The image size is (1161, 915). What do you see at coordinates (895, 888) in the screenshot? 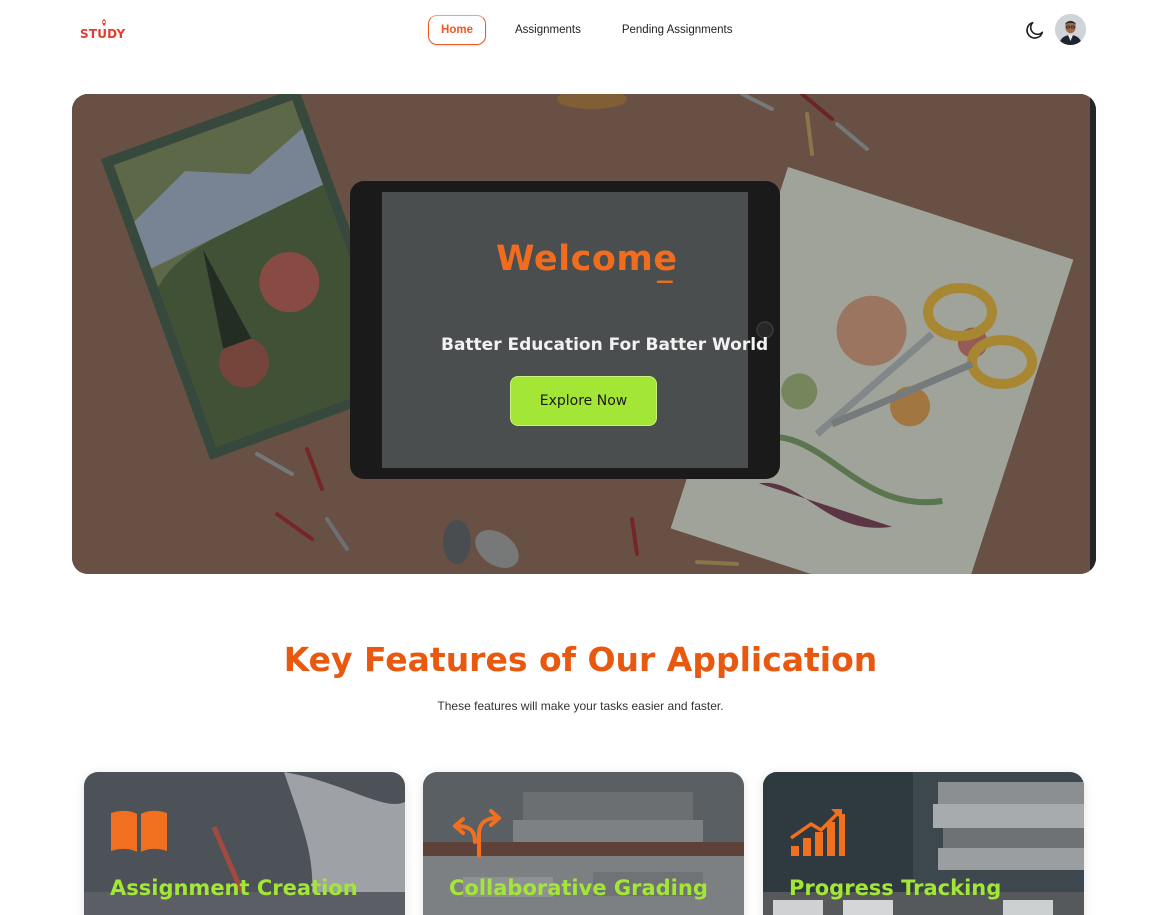
I see `feature-card-title: Progress Tracking` at bounding box center [895, 888].